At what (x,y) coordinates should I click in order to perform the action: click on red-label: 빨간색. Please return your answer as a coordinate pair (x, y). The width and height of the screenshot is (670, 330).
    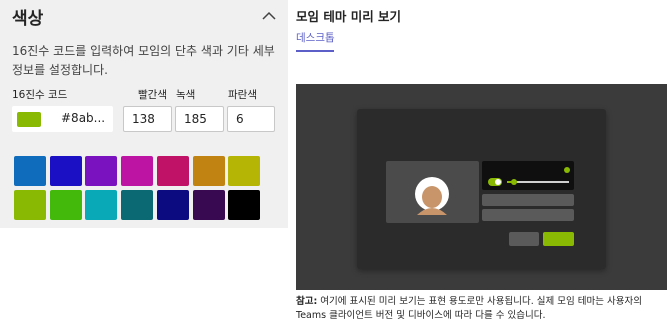
    Looking at the image, I should click on (152, 95).